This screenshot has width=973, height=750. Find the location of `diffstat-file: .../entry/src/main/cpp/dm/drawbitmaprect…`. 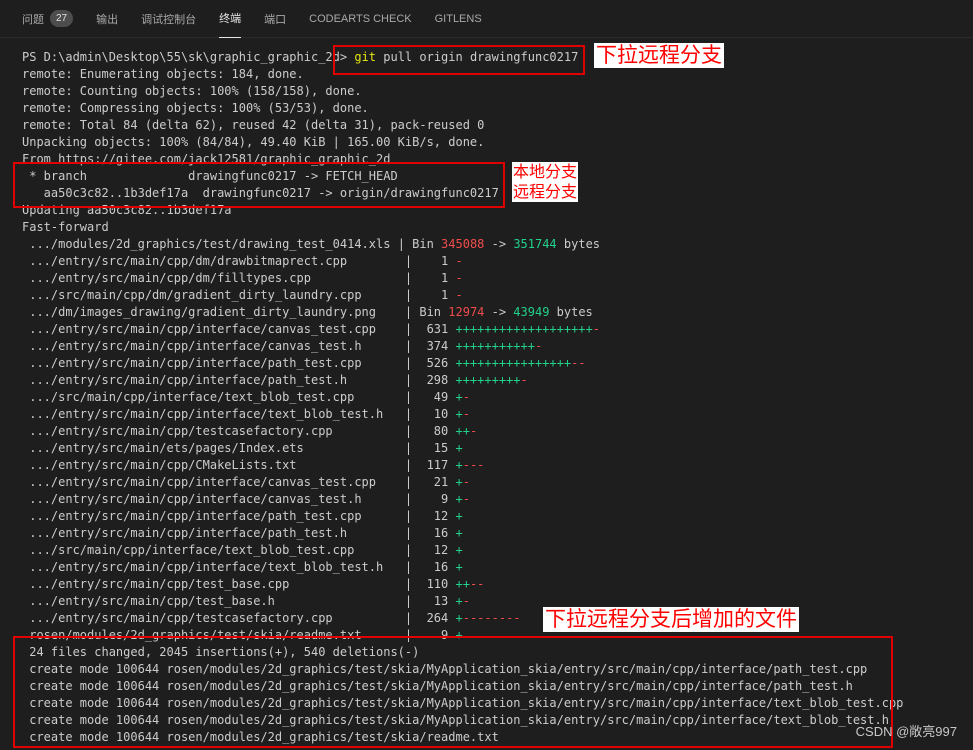

diffstat-file: .../entry/src/main/cpp/dm/drawbitmaprect… is located at coordinates (213, 261).